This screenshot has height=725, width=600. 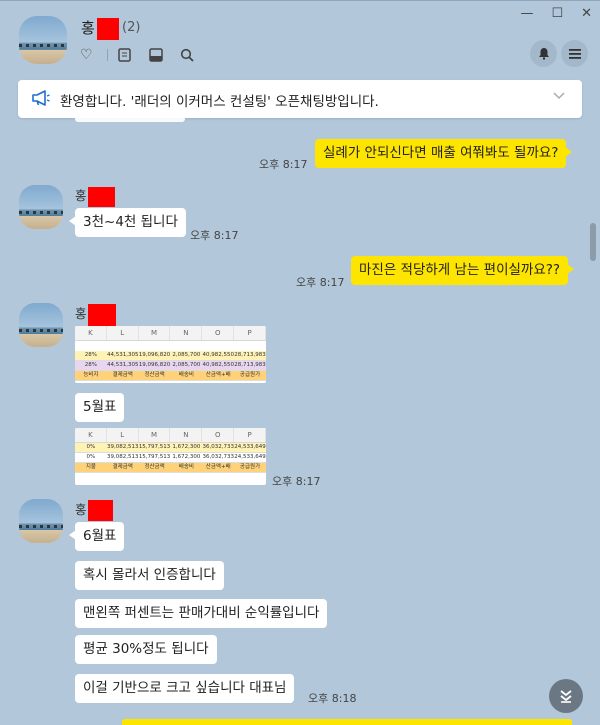 What do you see at coordinates (170, 468) in the screenshot?
I see `sheet-row: 지불 결제금액 정산금액 배송비 산금액+배 공급원가` at bounding box center [170, 468].